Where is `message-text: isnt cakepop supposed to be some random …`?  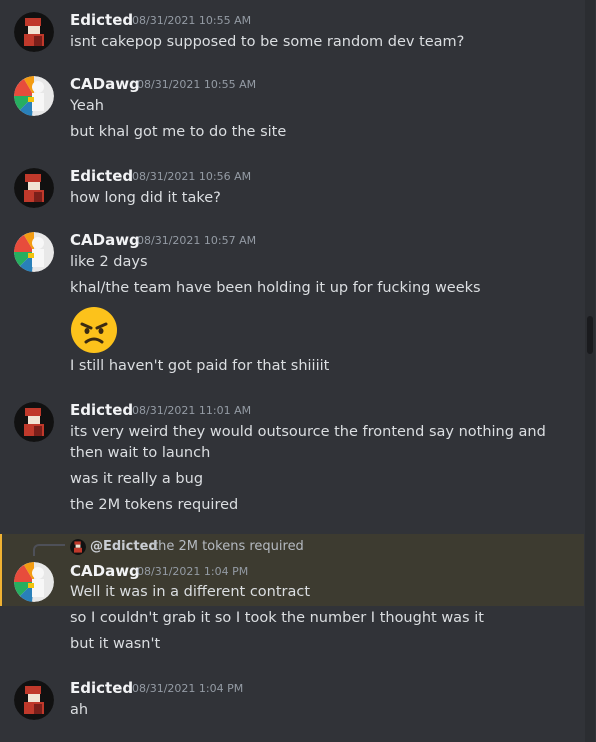
message-text: isnt cakepop supposed to be some random … is located at coordinates (267, 42).